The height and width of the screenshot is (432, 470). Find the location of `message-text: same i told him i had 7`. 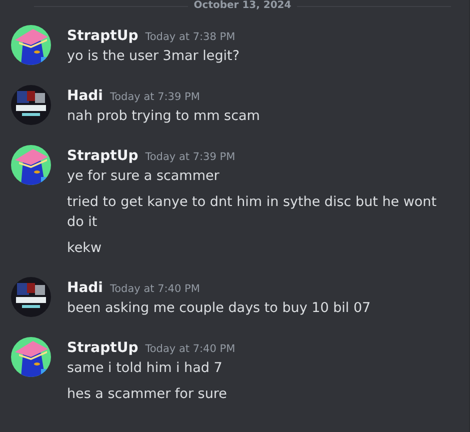

message-text: same i told him i had 7 is located at coordinates (145, 368).